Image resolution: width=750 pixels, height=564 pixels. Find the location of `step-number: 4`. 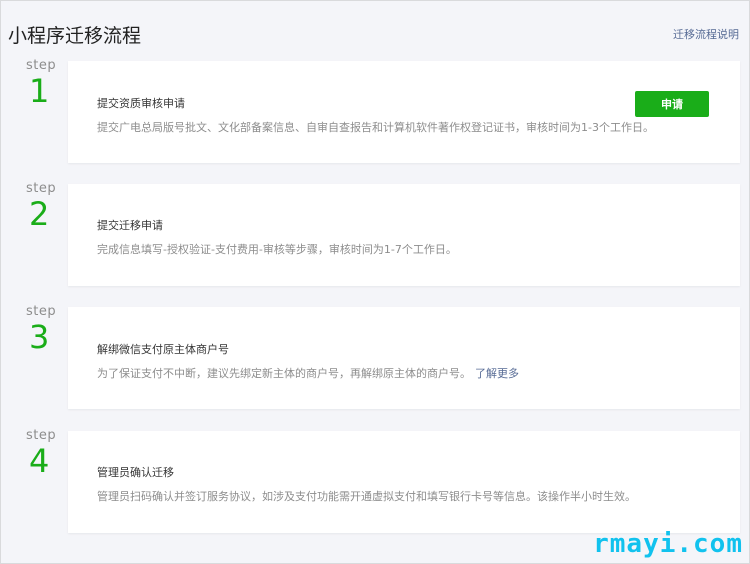

step-number: 4 is located at coordinates (39, 461).